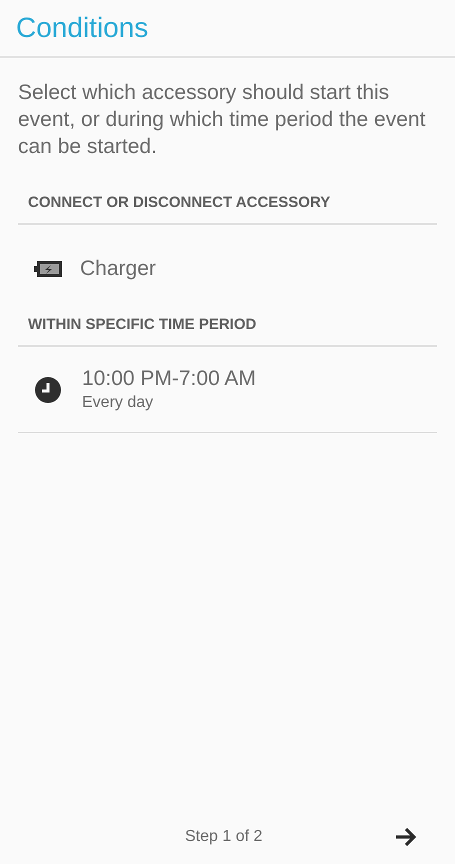 This screenshot has width=455, height=864. I want to click on clock-icon, so click(48, 389).